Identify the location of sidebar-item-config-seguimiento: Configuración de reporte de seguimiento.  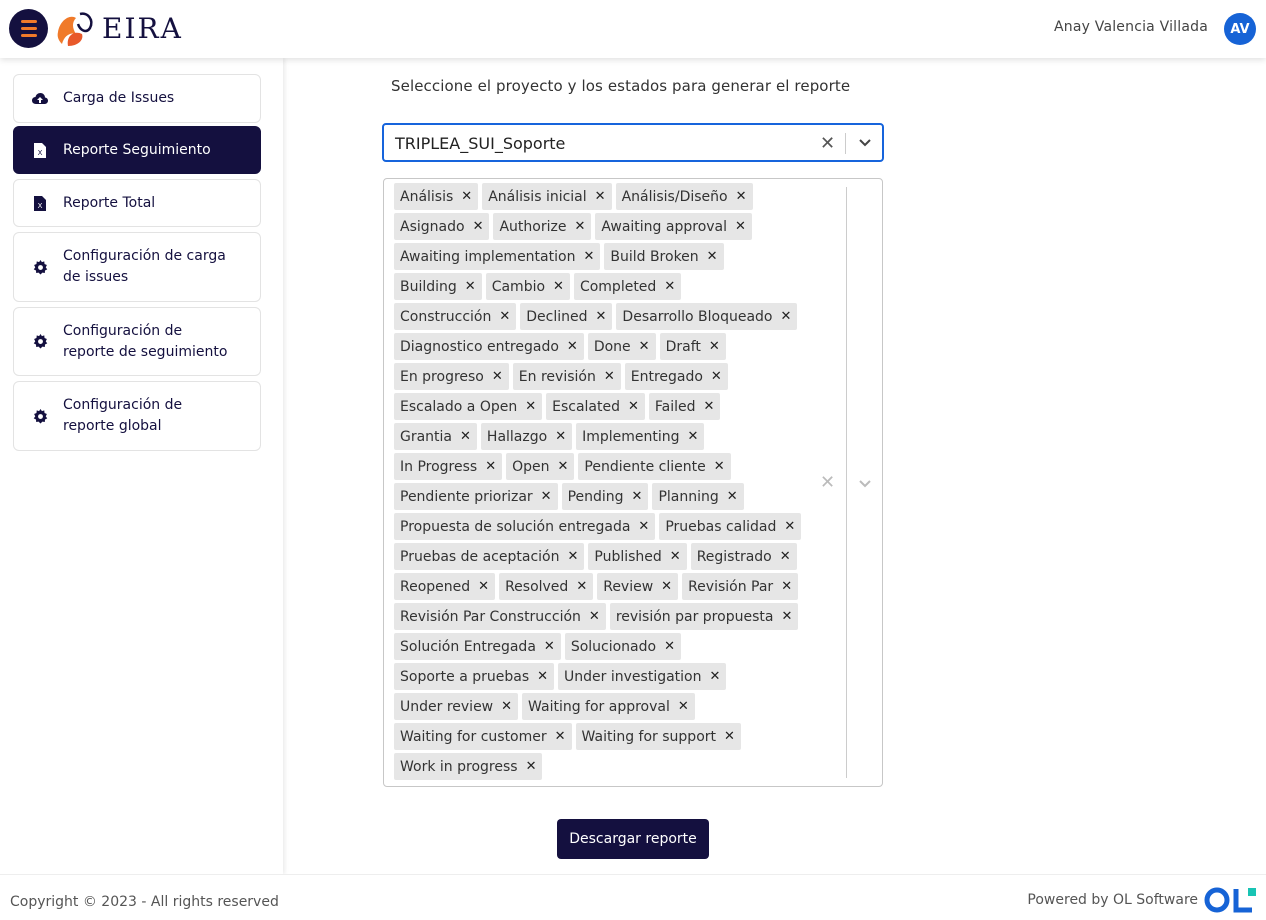
(137, 341).